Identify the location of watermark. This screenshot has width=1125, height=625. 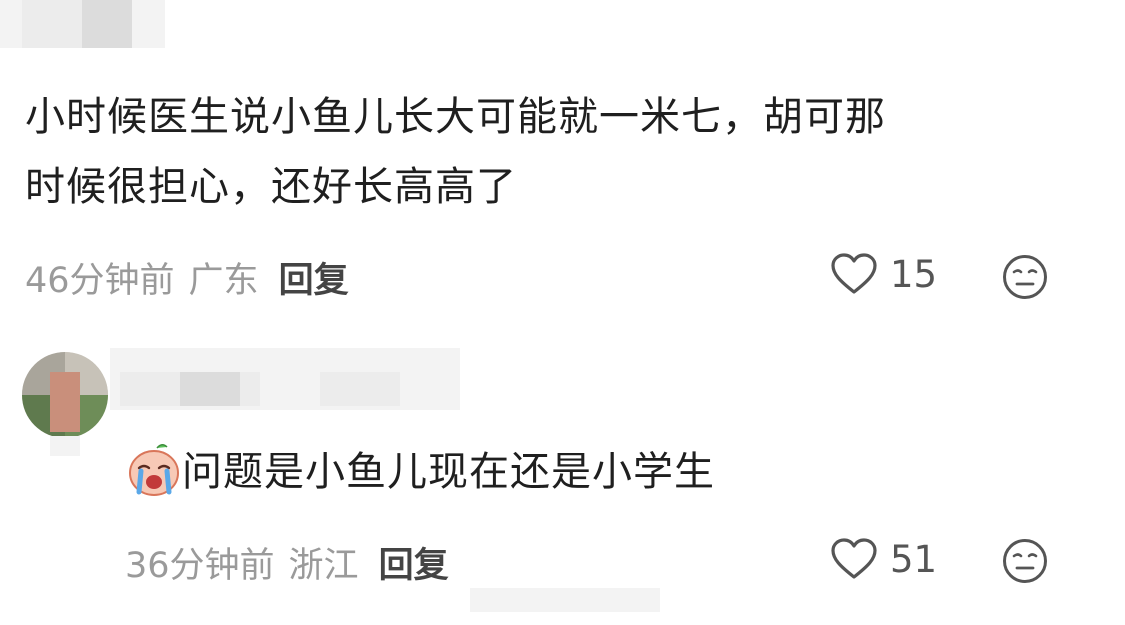
(565, 600).